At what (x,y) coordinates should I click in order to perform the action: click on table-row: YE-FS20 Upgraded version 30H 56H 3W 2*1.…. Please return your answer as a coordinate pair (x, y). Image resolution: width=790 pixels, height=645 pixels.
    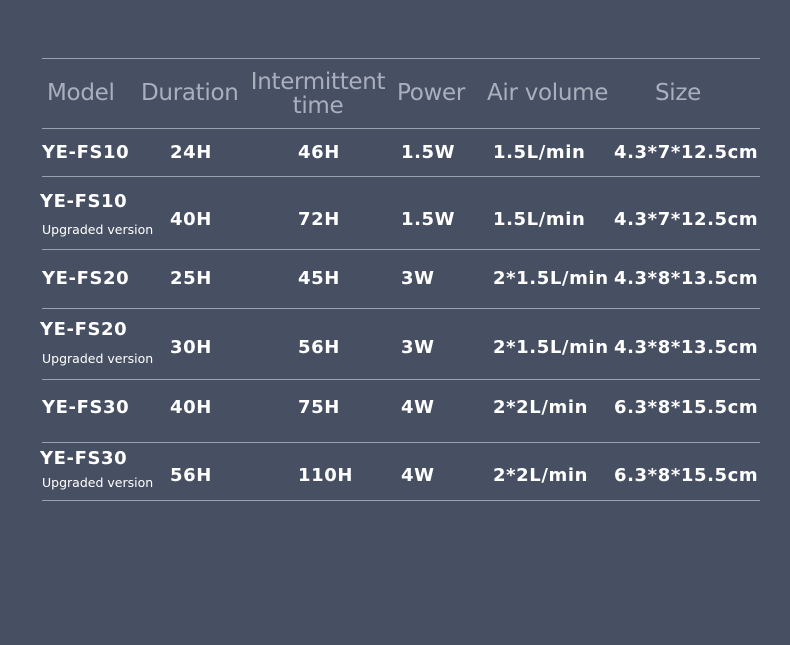
    Looking at the image, I should click on (400, 344).